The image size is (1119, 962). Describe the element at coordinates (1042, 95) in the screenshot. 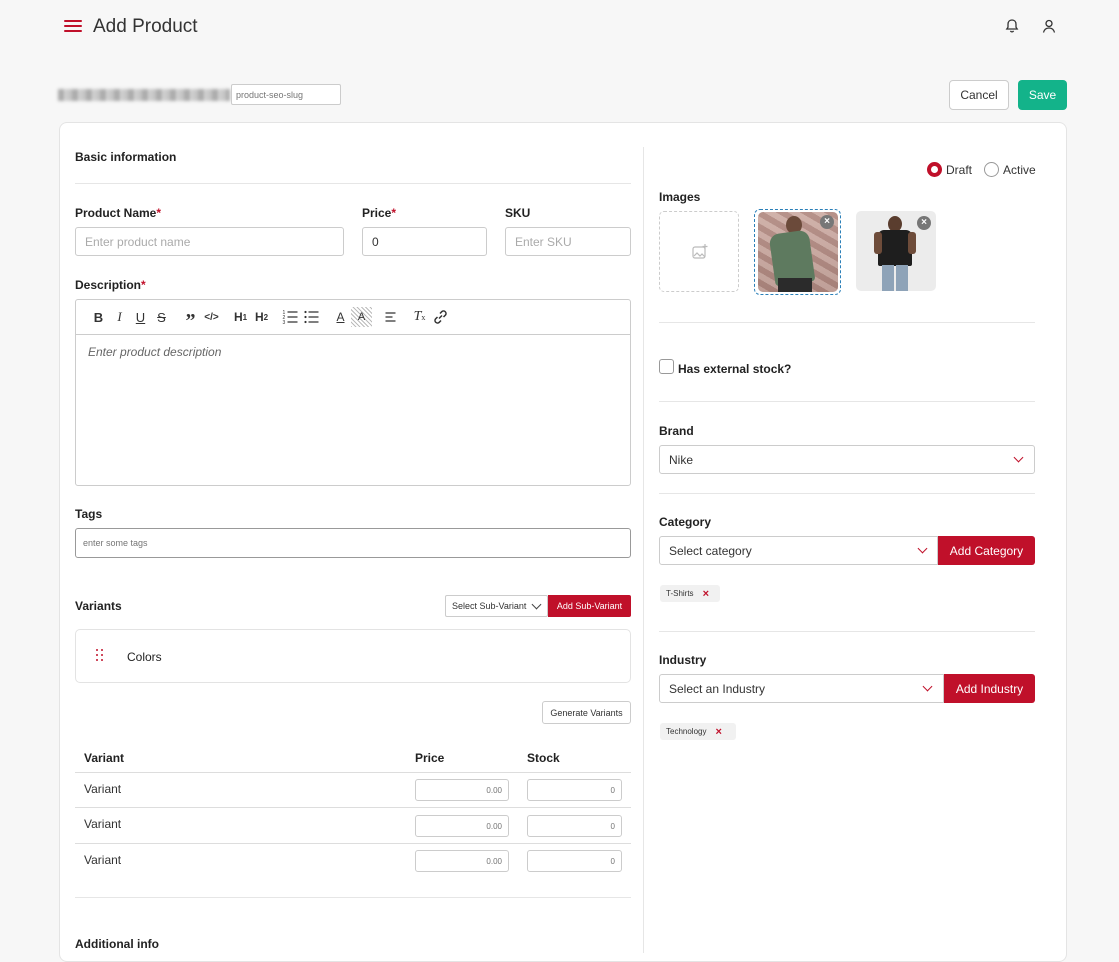

I see `save-button: Save` at that location.